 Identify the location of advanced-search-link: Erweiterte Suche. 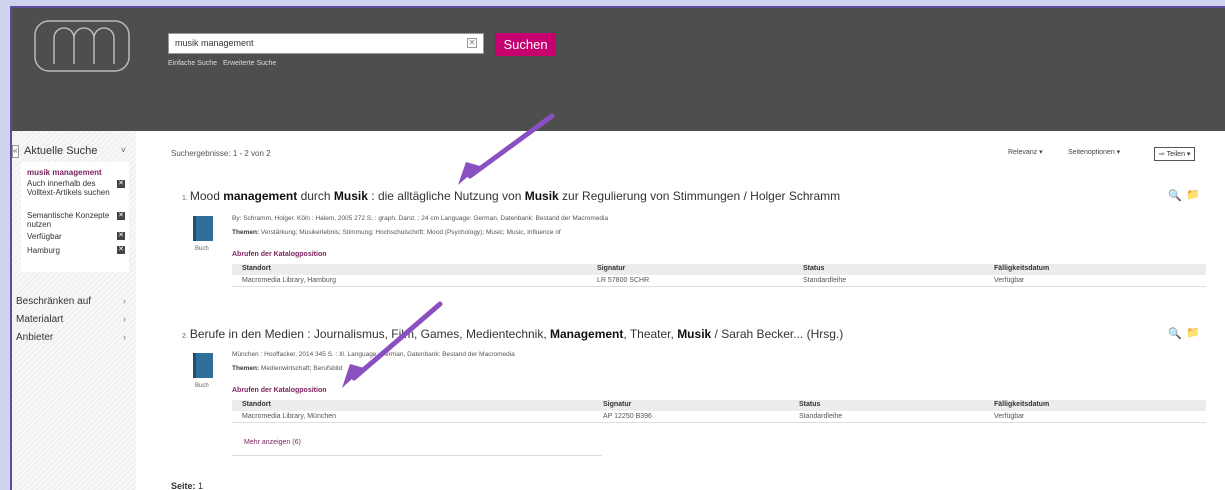
(249, 63).